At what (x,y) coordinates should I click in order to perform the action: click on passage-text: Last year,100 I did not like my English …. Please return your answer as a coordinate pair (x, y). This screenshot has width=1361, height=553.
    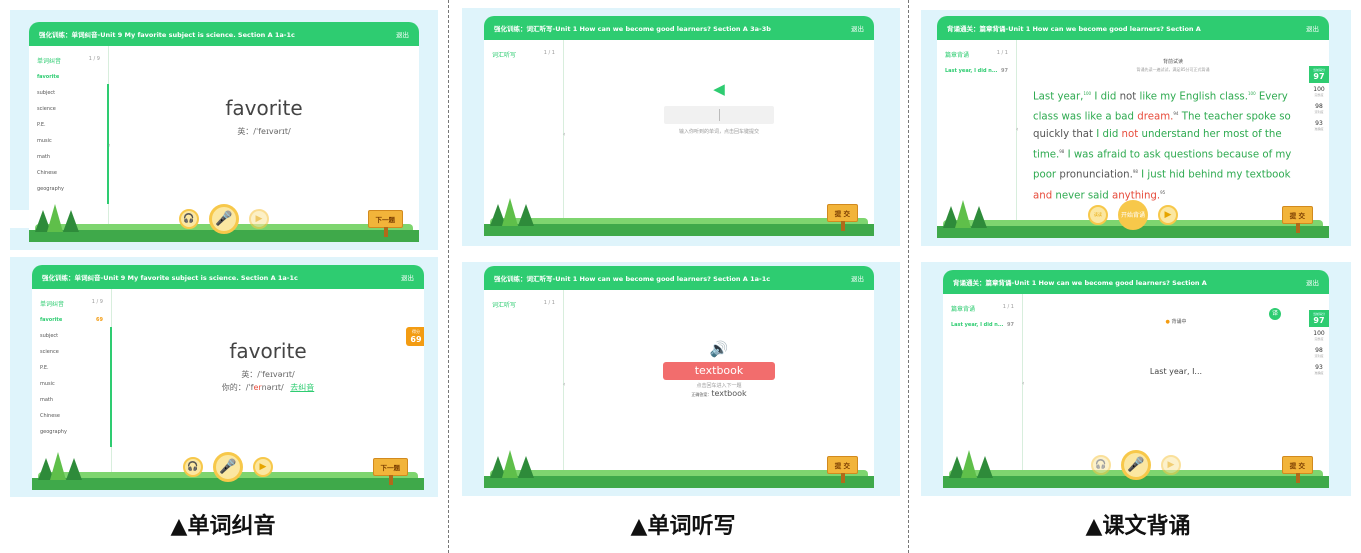
    Looking at the image, I should click on (1162, 146).